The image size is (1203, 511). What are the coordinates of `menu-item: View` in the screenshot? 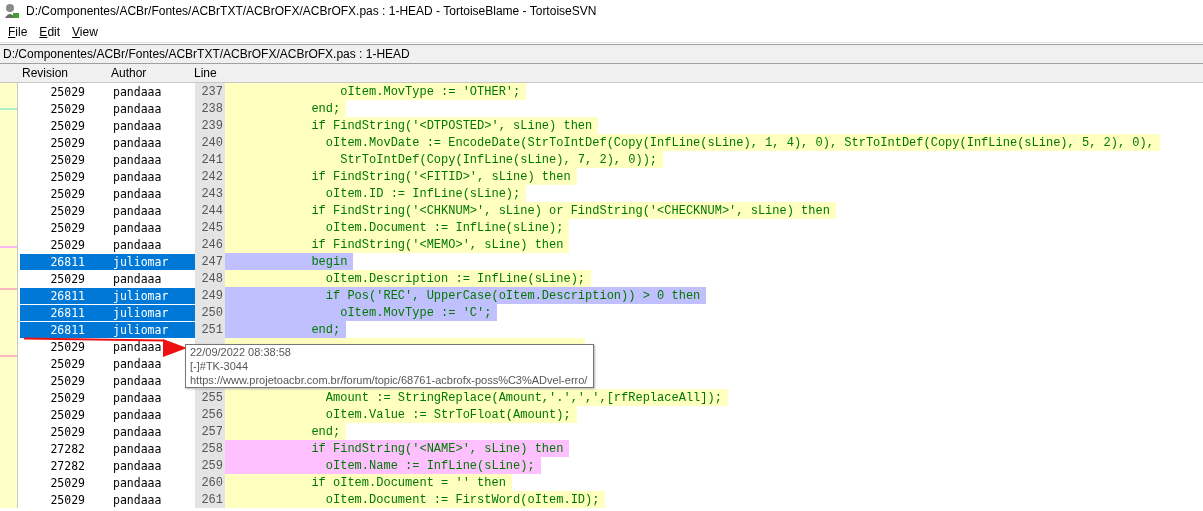 It's located at (85, 32).